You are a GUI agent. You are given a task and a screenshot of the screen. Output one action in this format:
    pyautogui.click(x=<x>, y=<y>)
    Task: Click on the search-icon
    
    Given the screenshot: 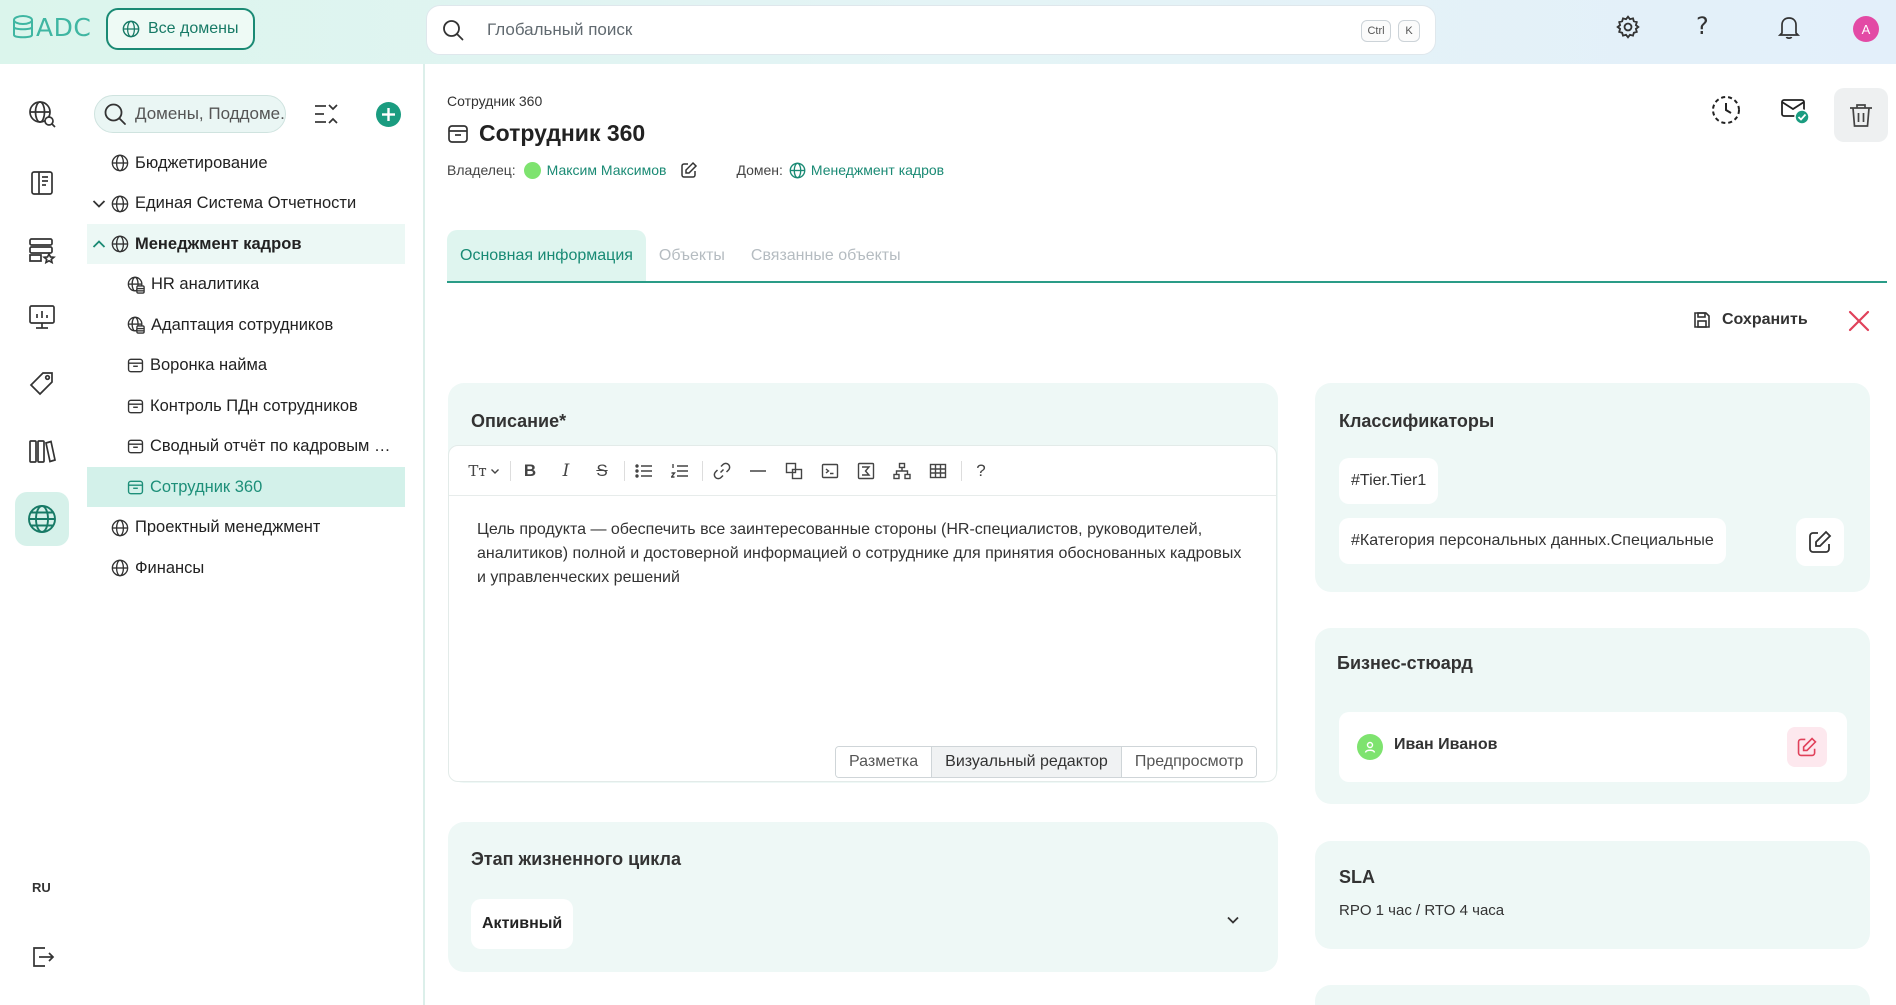 What is the action you would take?
    pyautogui.click(x=453, y=30)
    